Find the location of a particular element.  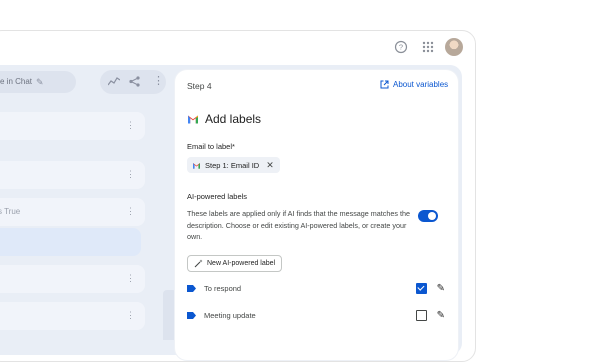

label-list-item: To respond ✎ is located at coordinates (316, 288).